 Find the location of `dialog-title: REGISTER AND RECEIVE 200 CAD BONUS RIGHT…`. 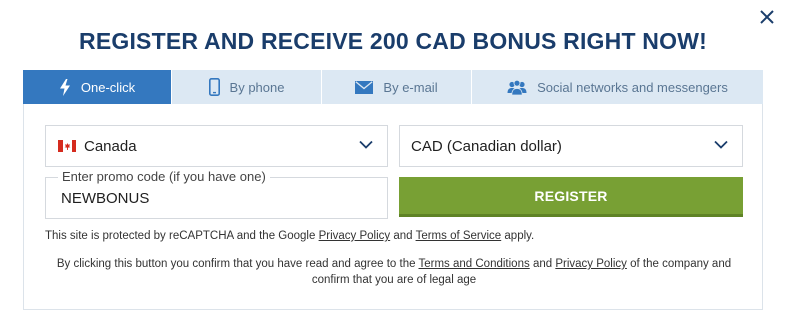

dialog-title: REGISTER AND RECEIVE 200 CAD BONUS RIGHT… is located at coordinates (393, 41).